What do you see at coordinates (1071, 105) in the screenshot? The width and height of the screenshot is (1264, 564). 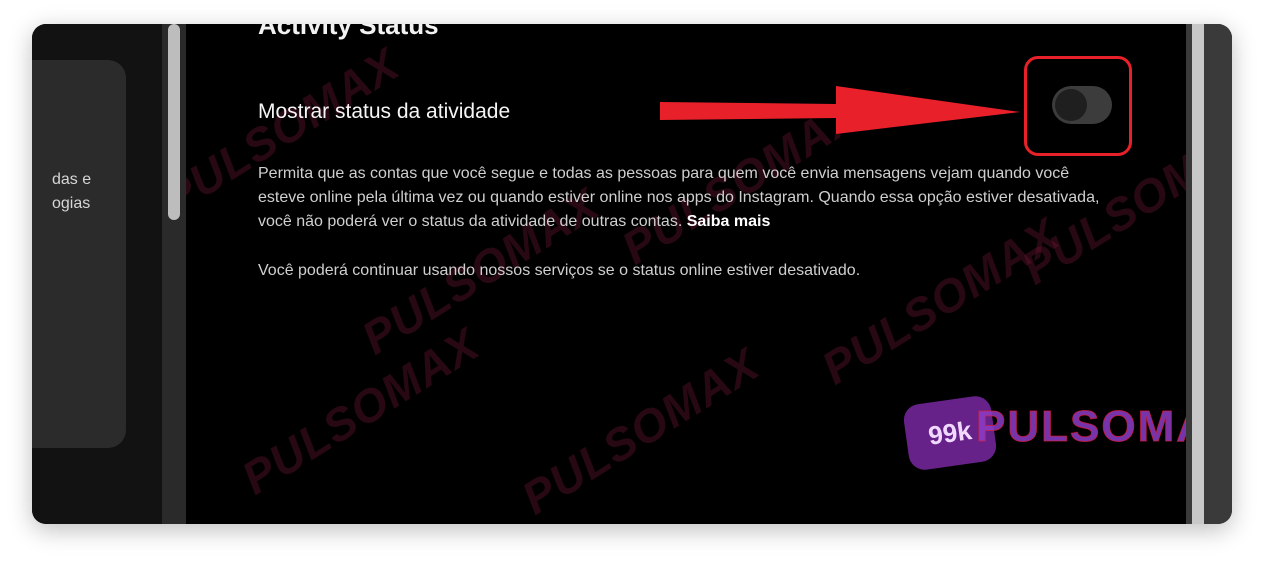 I see `toggle-knob` at bounding box center [1071, 105].